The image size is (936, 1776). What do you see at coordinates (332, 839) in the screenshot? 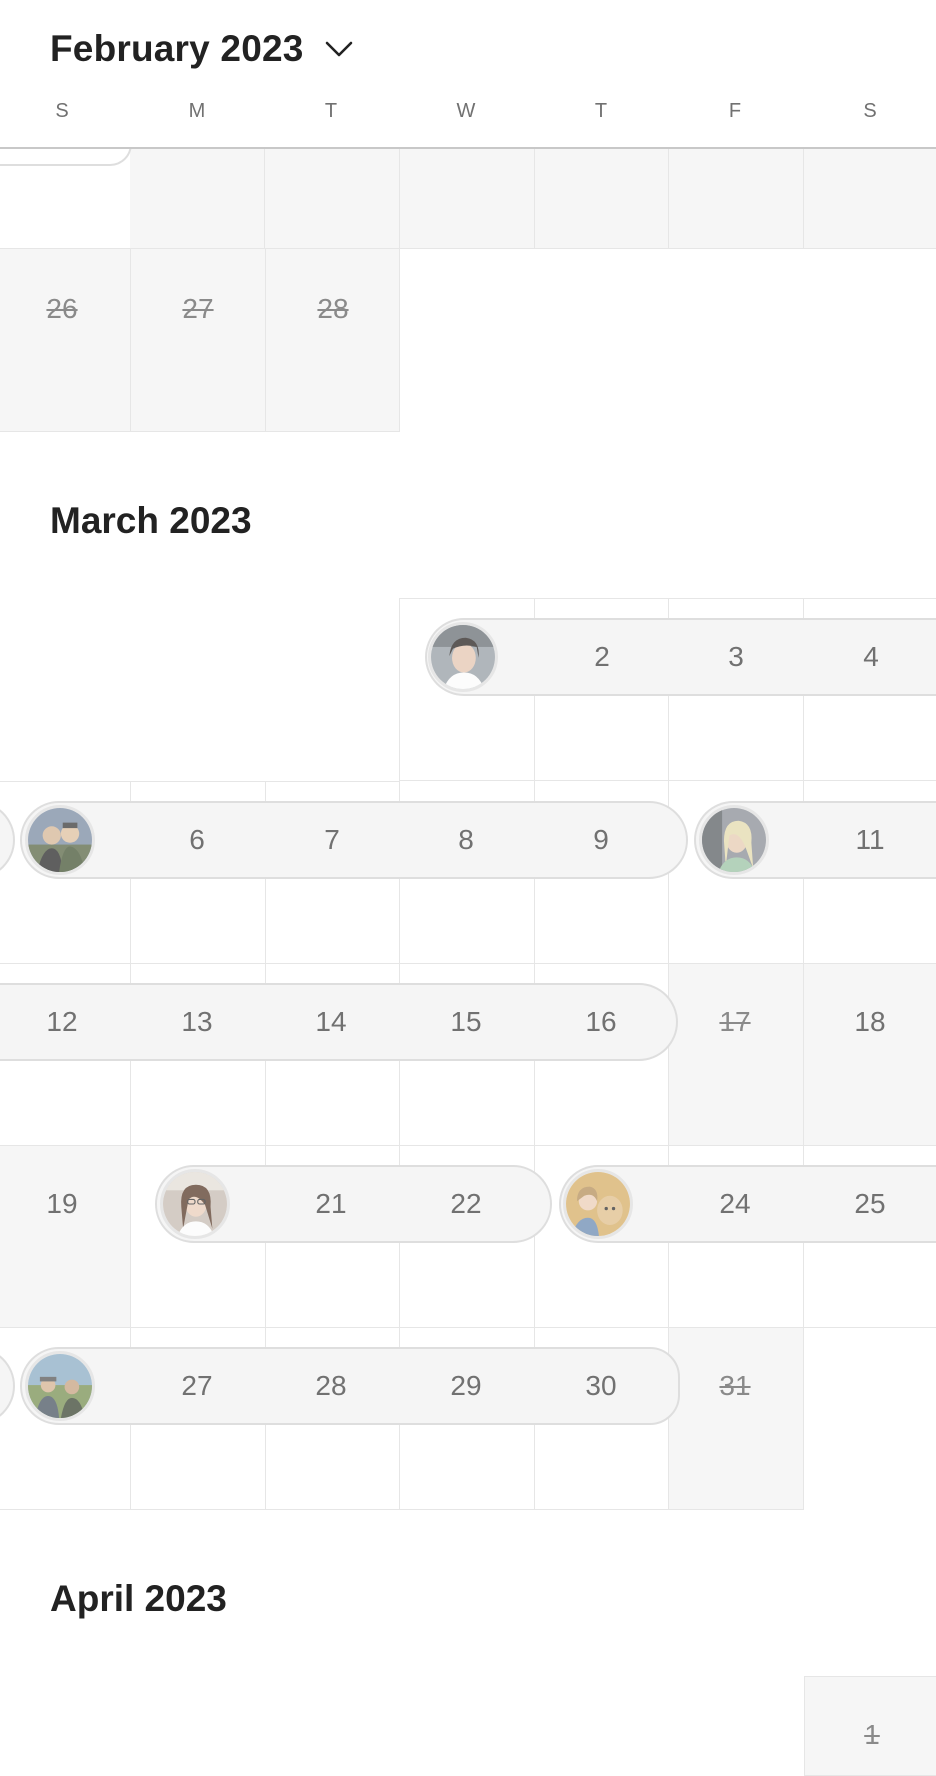
I see `day-number: 7` at bounding box center [332, 839].